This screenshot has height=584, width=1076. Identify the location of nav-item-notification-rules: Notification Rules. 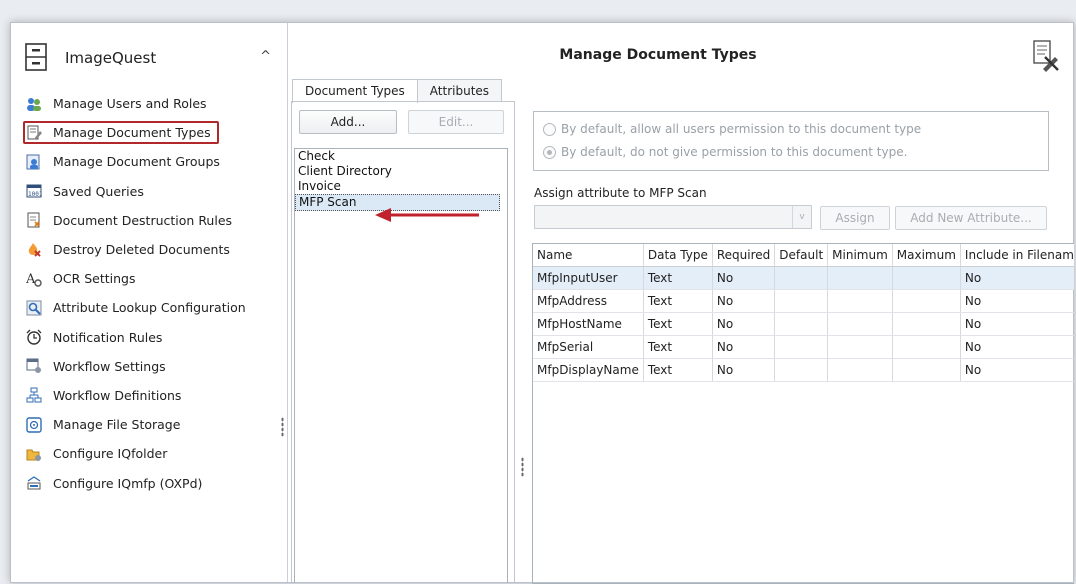
(150, 337).